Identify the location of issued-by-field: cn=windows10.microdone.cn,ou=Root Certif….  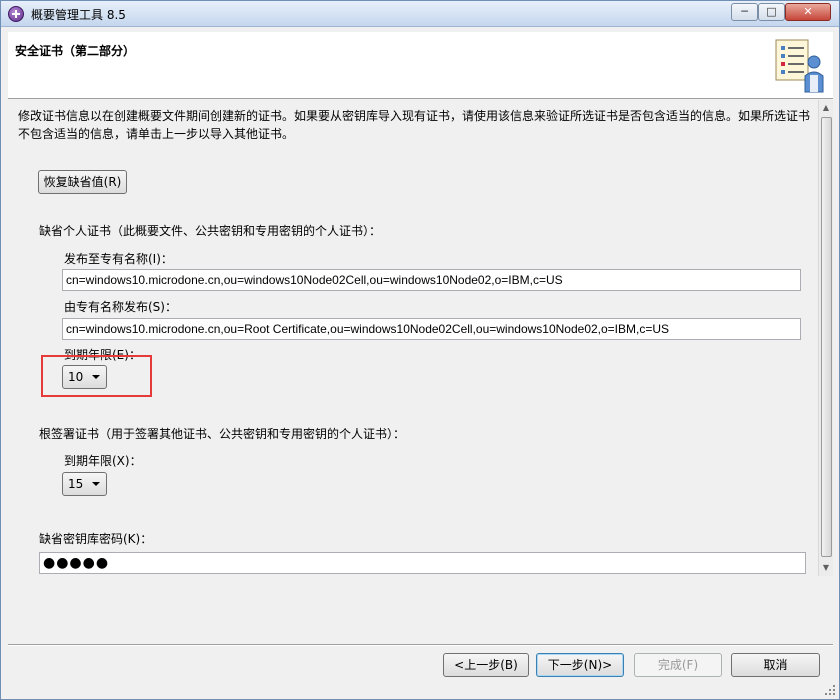
(431, 329).